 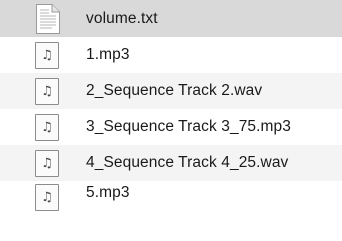 I want to click on file-row-4-sequence-track-4-25-wav: ♫ 4_Sequence Track 4_25.wav, so click(x=171, y=163).